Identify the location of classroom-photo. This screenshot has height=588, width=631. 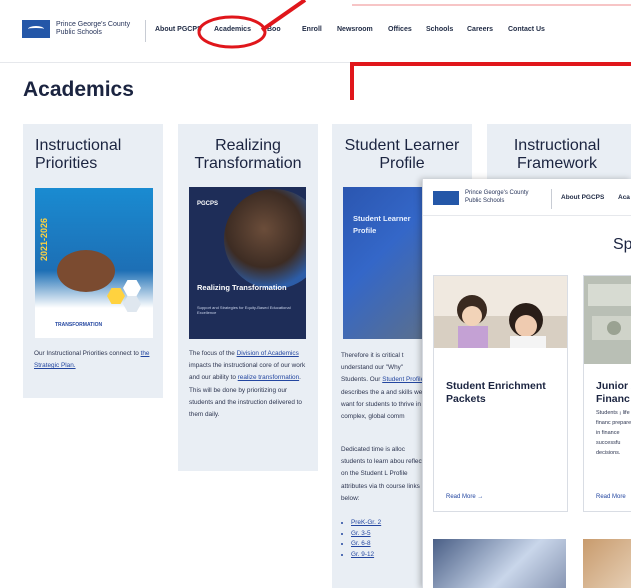
(607, 563).